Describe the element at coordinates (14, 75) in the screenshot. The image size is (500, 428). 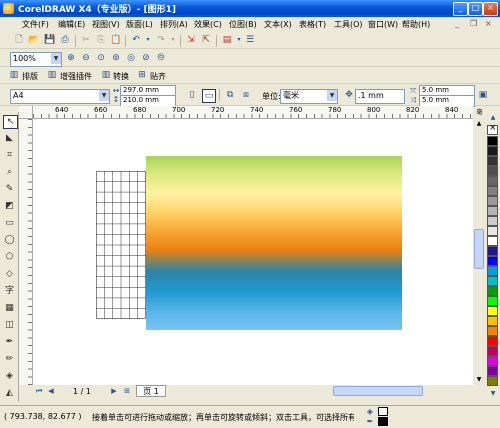
I see `layout-icon: ▥` at that location.